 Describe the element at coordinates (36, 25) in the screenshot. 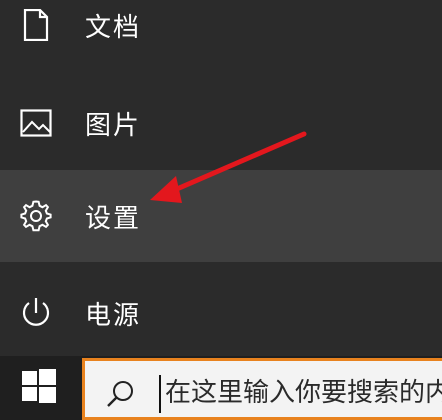

I see `document-icon` at that location.